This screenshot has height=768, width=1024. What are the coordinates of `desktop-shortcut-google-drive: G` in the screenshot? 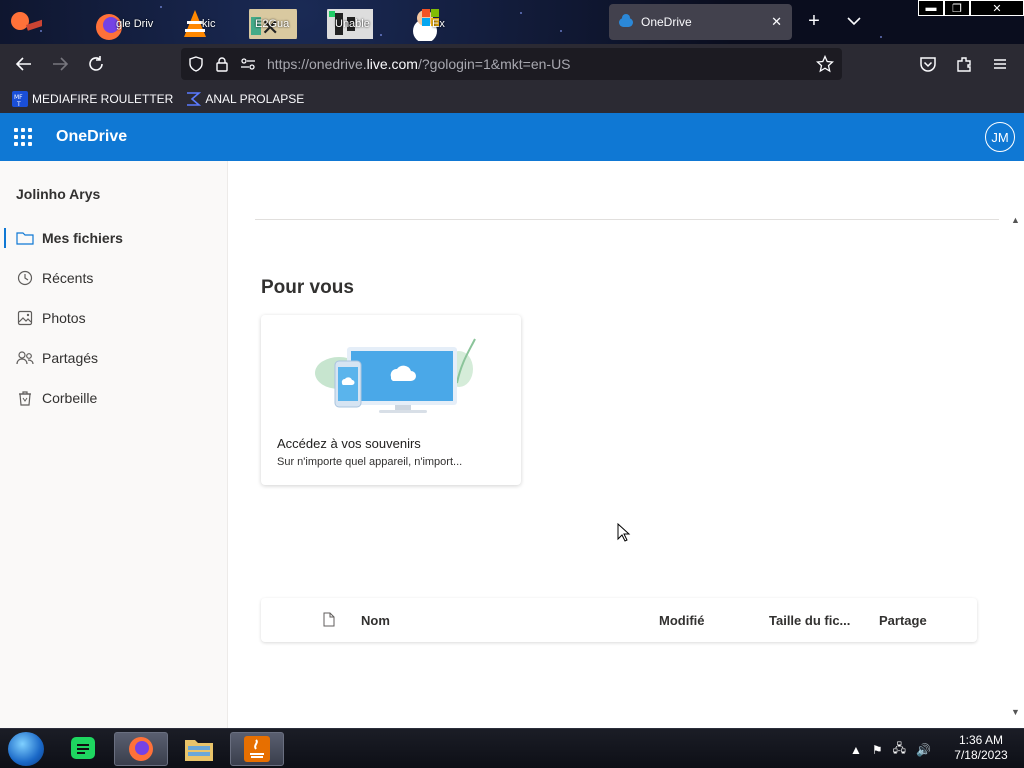 It's located at (25, 24).